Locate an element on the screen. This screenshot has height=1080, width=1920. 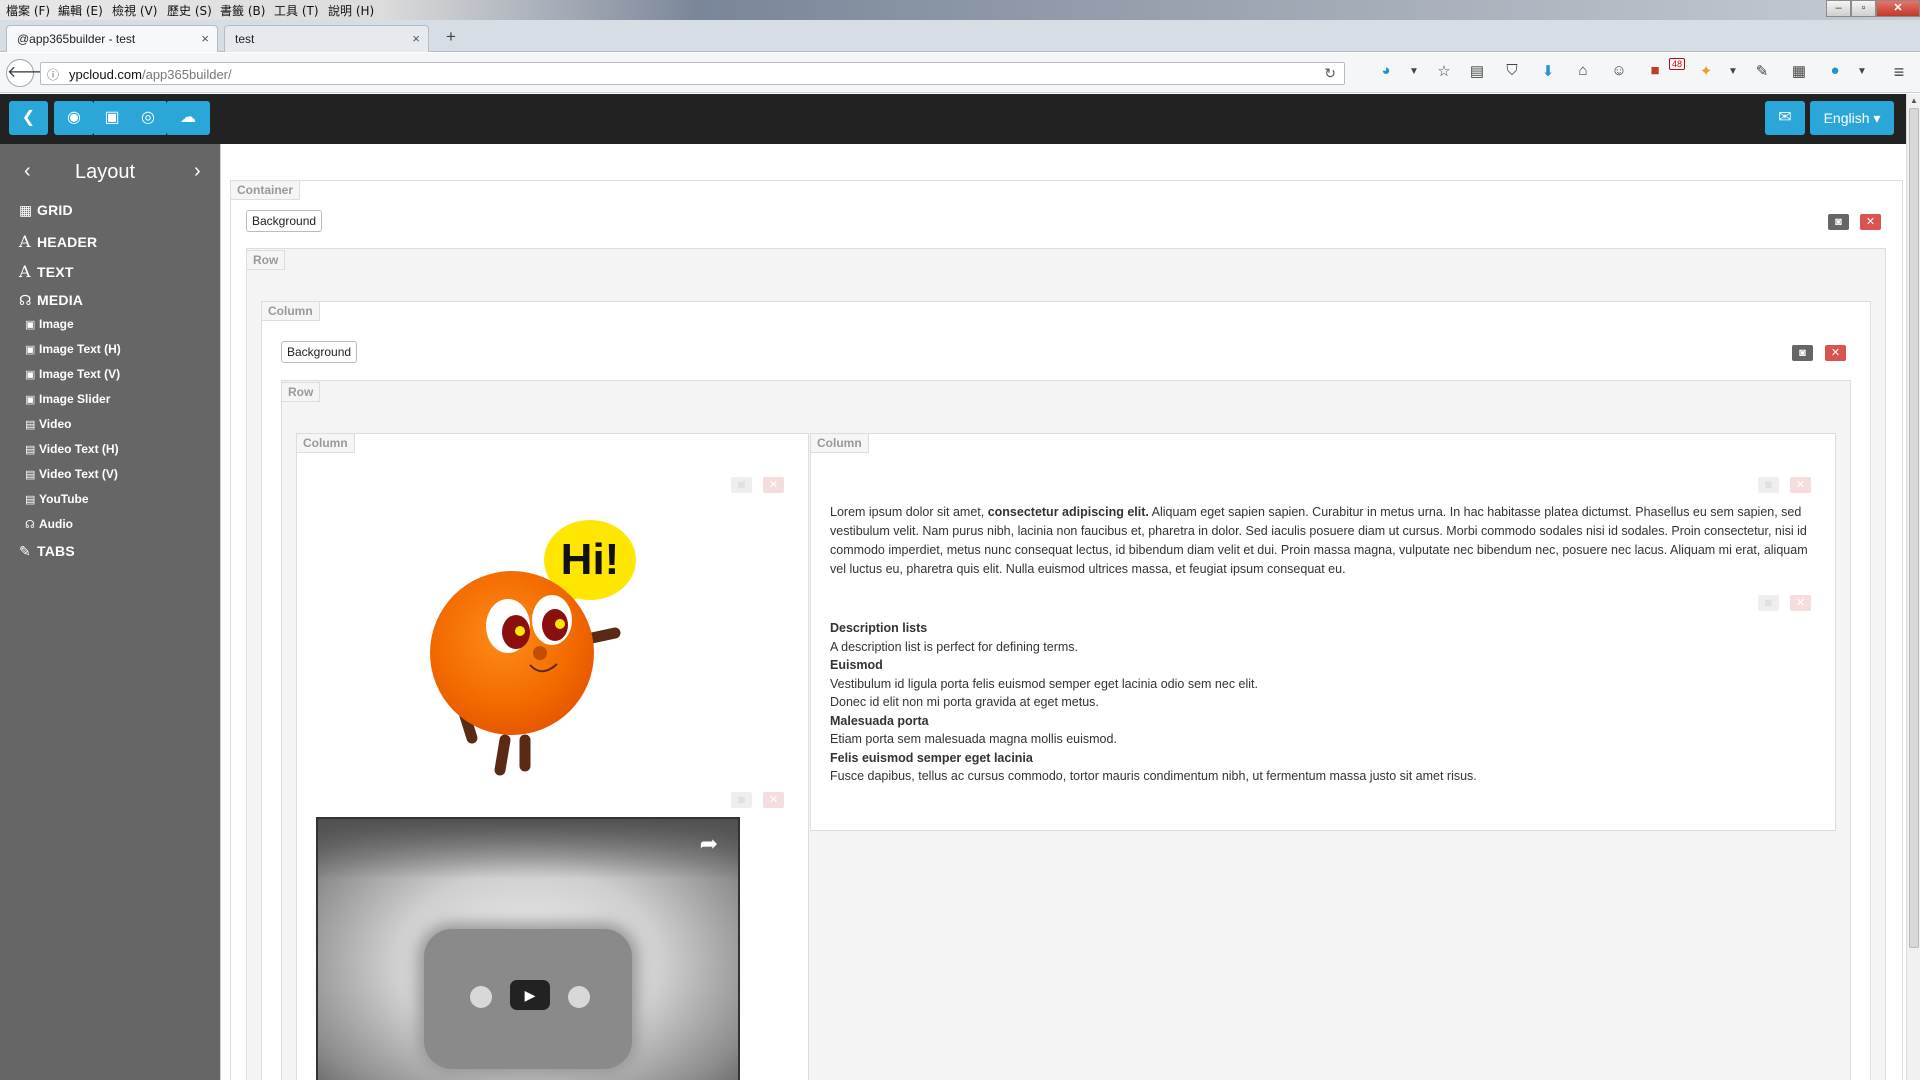
sidebar-item-header: A HEADER is located at coordinates (58, 241).